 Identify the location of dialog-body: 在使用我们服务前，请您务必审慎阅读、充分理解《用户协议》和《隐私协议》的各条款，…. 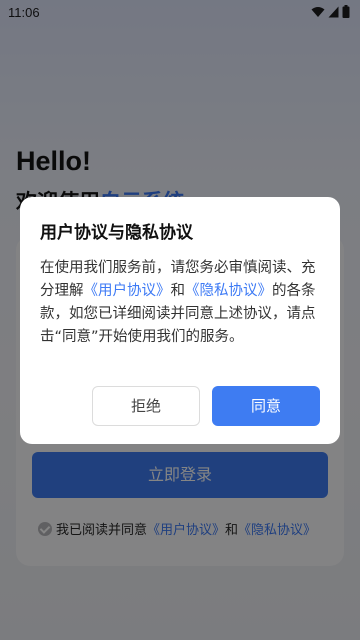
(181, 303).